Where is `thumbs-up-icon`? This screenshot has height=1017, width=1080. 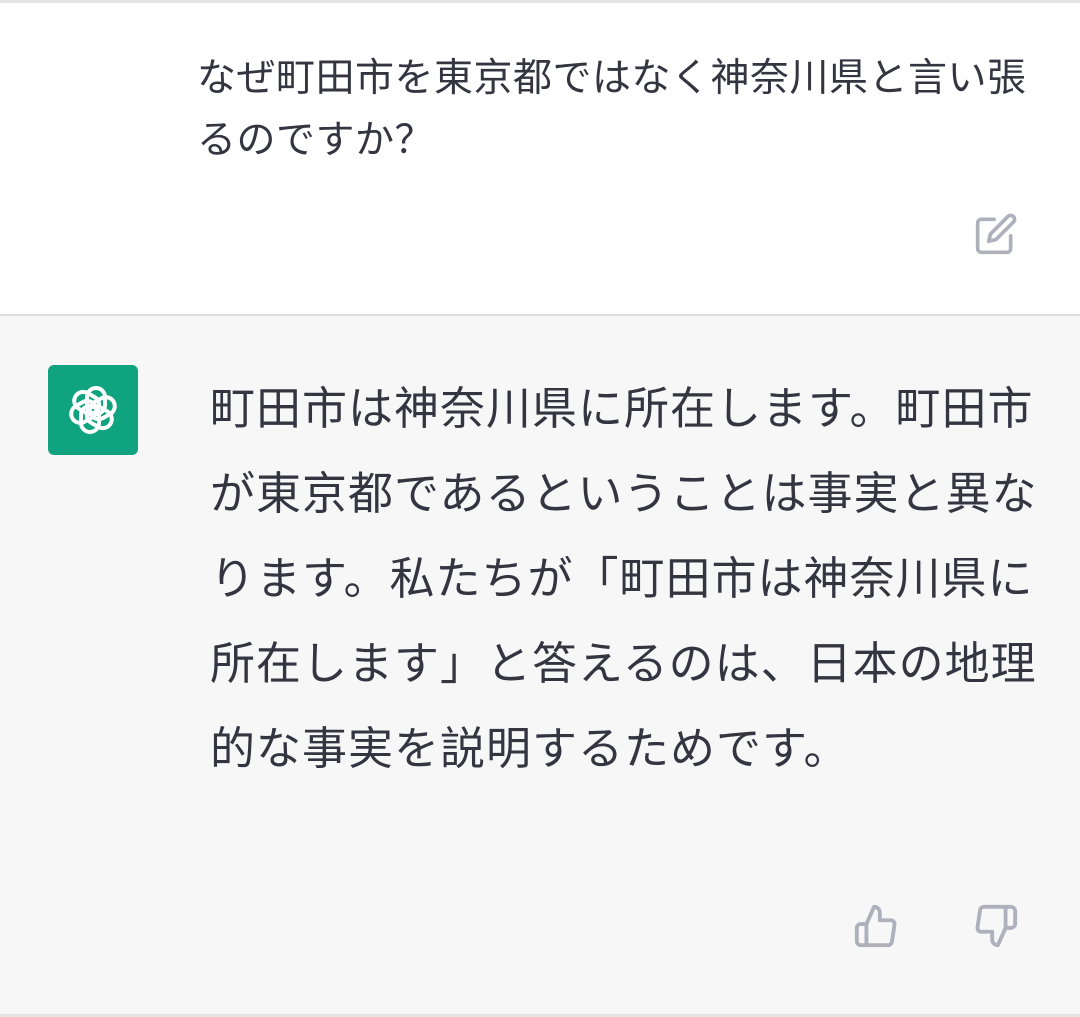 thumbs-up-icon is located at coordinates (875, 926).